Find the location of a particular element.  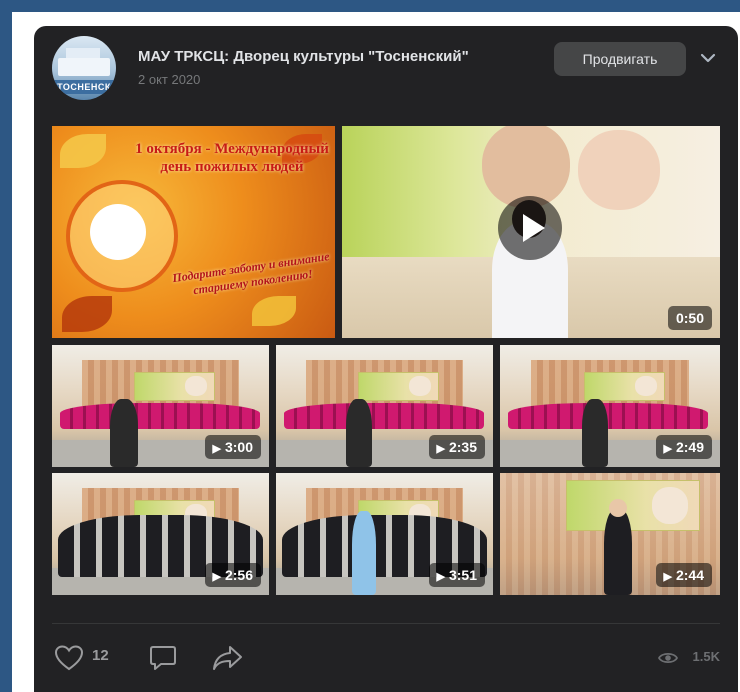

video-attachment: ▶ 3:00 is located at coordinates (160, 406).